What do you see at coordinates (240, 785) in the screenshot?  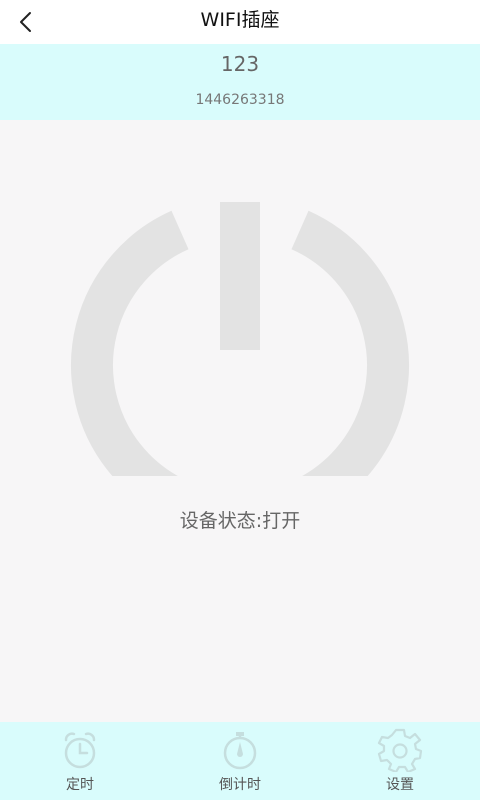 I see `tab-label: 倒计时` at bounding box center [240, 785].